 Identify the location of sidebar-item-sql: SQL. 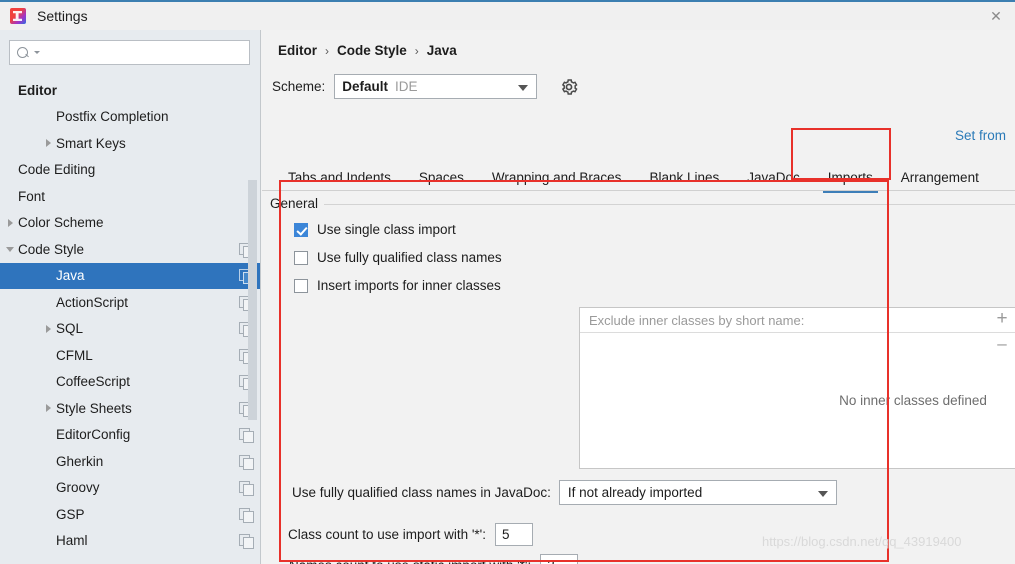
(130, 329).